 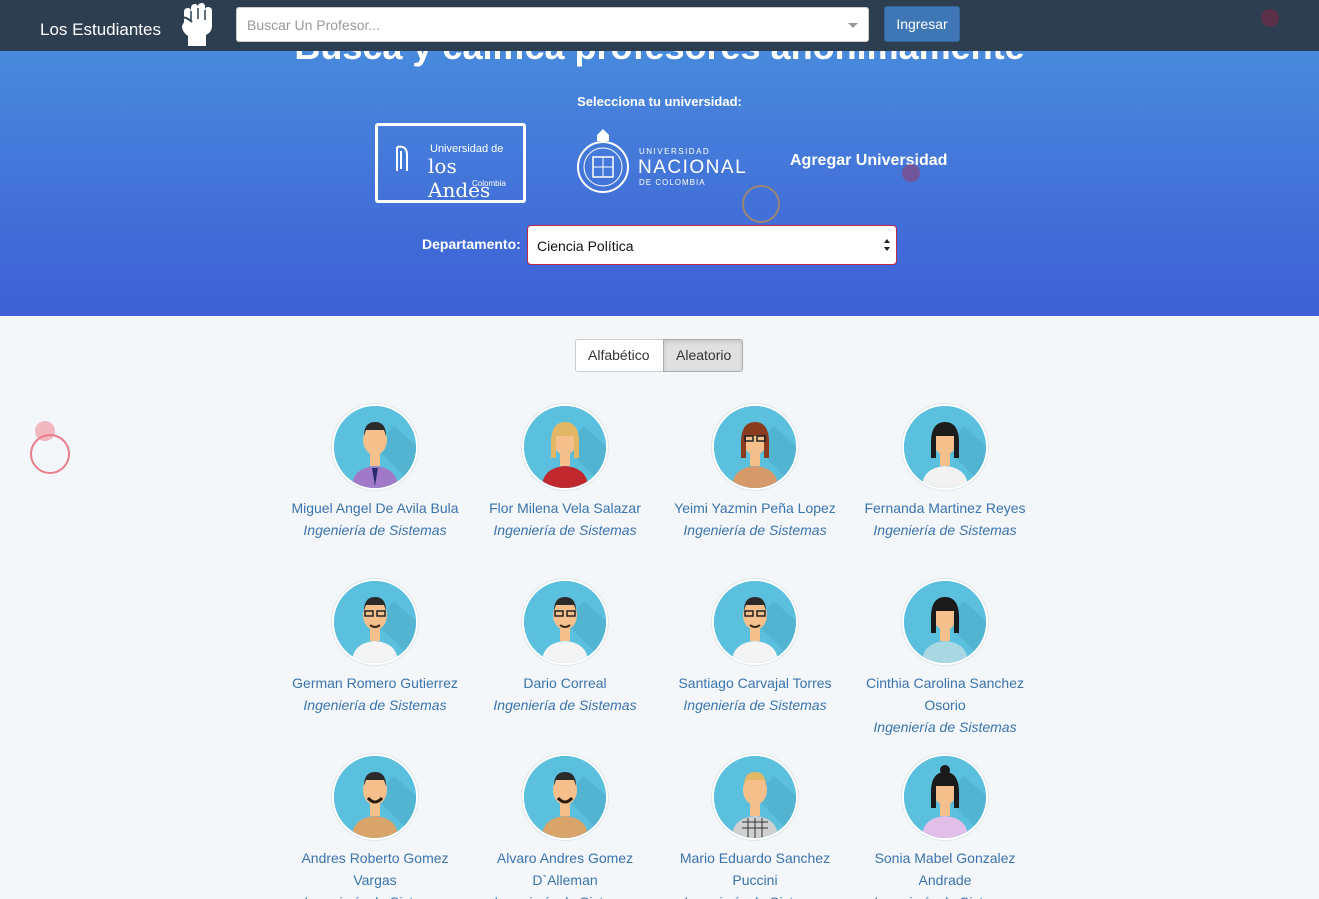 I want to click on dropdown-caret-icon, so click(x=853, y=25).